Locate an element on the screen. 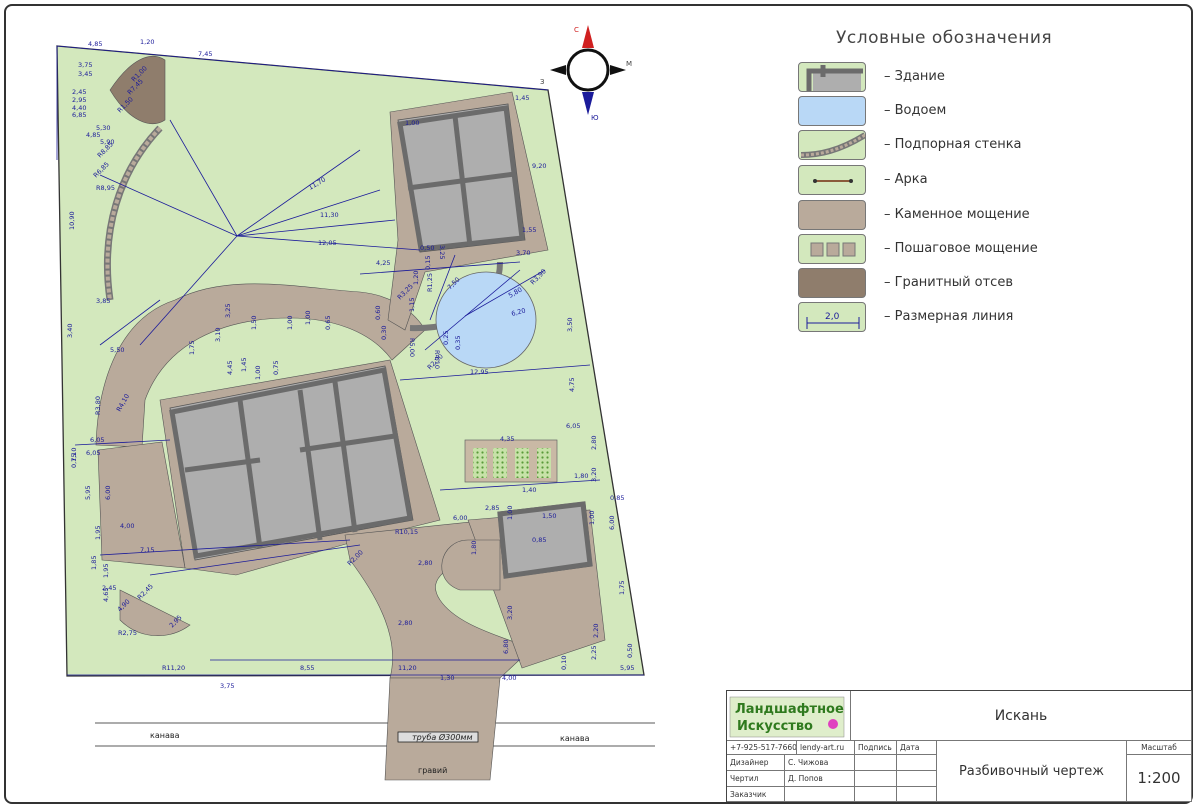 Image resolution: width=1200 pixels, height=810 pixels. dimension-label: 3,40 is located at coordinates (70, 331).